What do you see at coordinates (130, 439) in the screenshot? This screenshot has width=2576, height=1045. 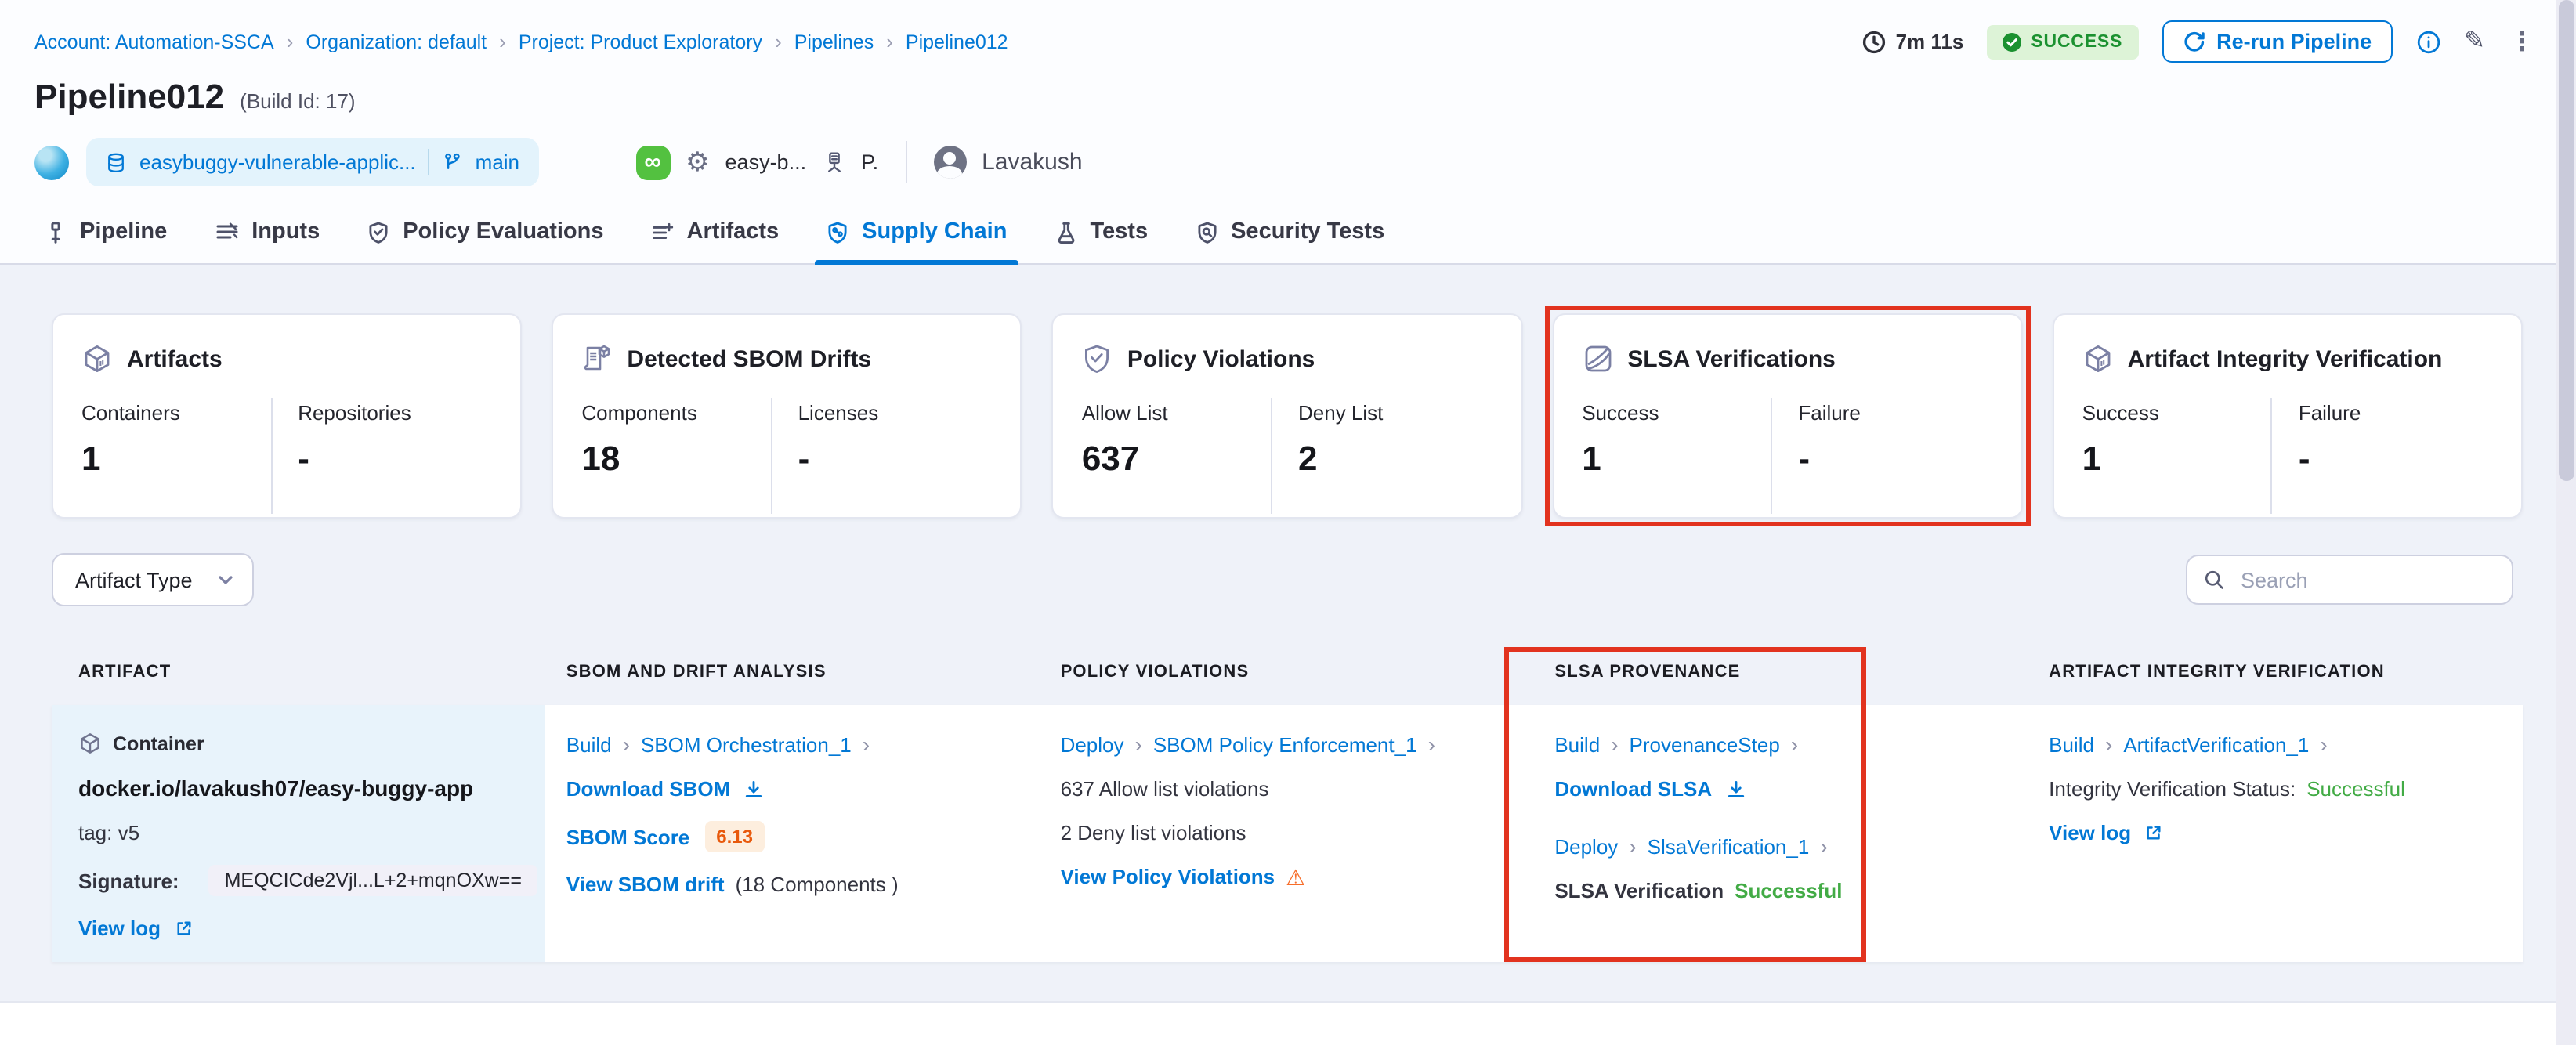 I see `stat-containers: Containers 1` at bounding box center [130, 439].